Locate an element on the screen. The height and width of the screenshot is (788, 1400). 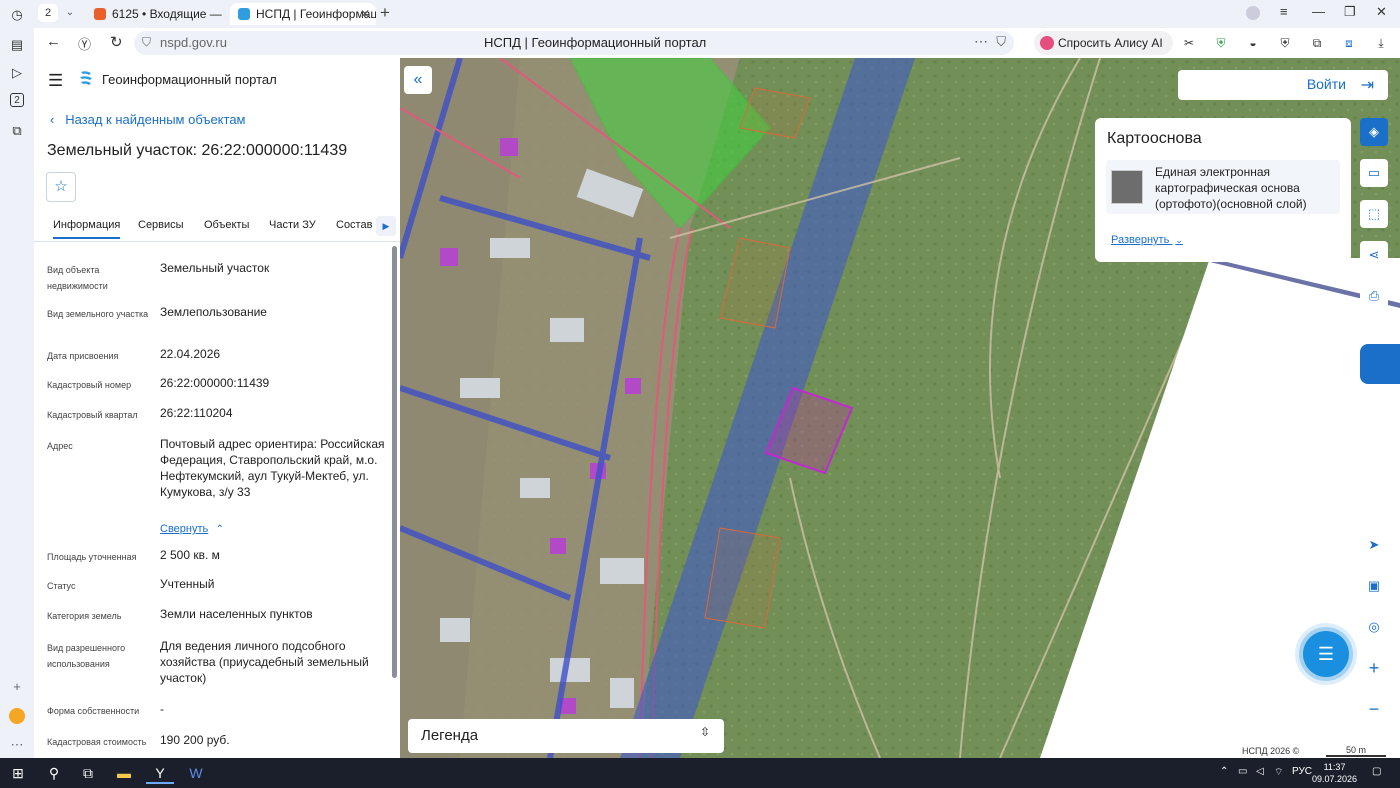
hamburger-icon: ☰ is located at coordinates (55, 81).